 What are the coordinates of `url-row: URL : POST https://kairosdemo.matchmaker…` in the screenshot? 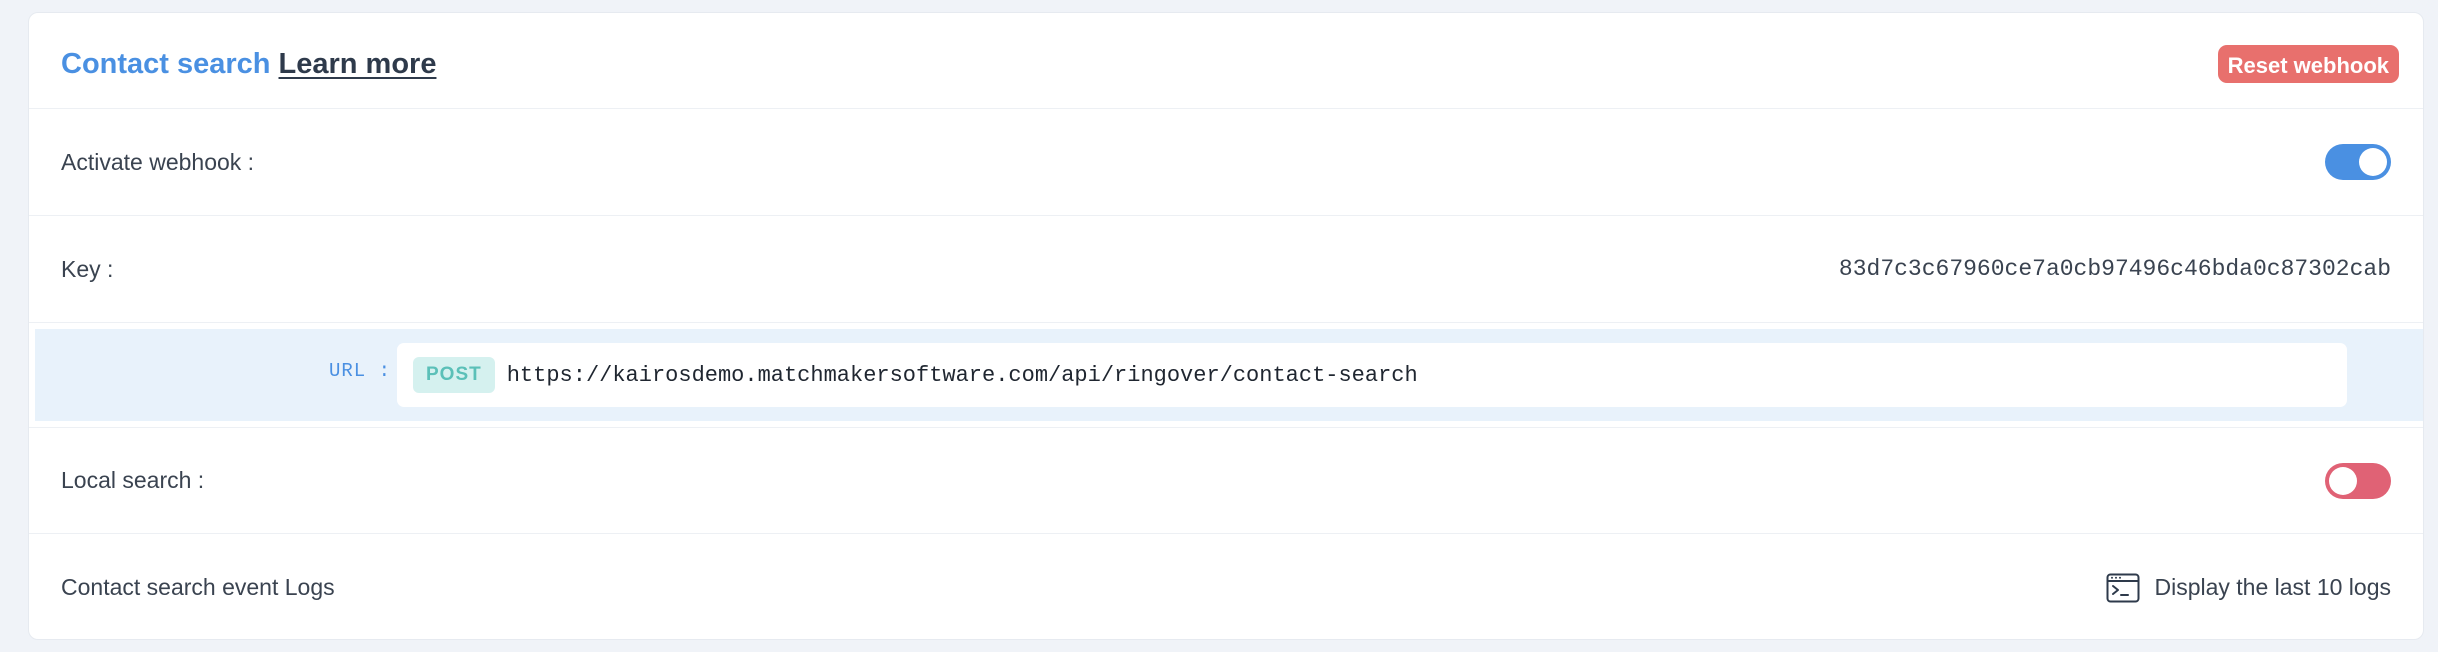 It's located at (1229, 375).